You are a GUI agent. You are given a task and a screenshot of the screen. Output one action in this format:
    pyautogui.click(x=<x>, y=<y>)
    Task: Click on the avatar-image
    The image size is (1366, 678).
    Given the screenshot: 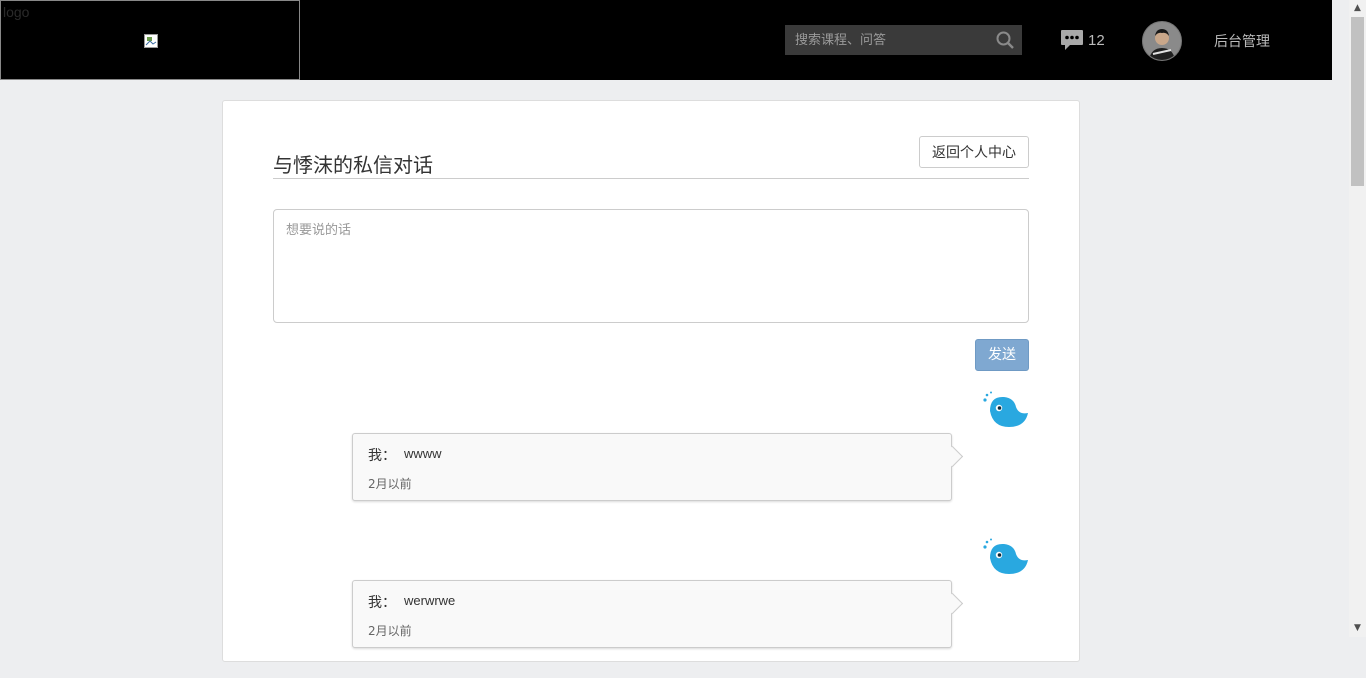 What is the action you would take?
    pyautogui.click(x=1162, y=41)
    